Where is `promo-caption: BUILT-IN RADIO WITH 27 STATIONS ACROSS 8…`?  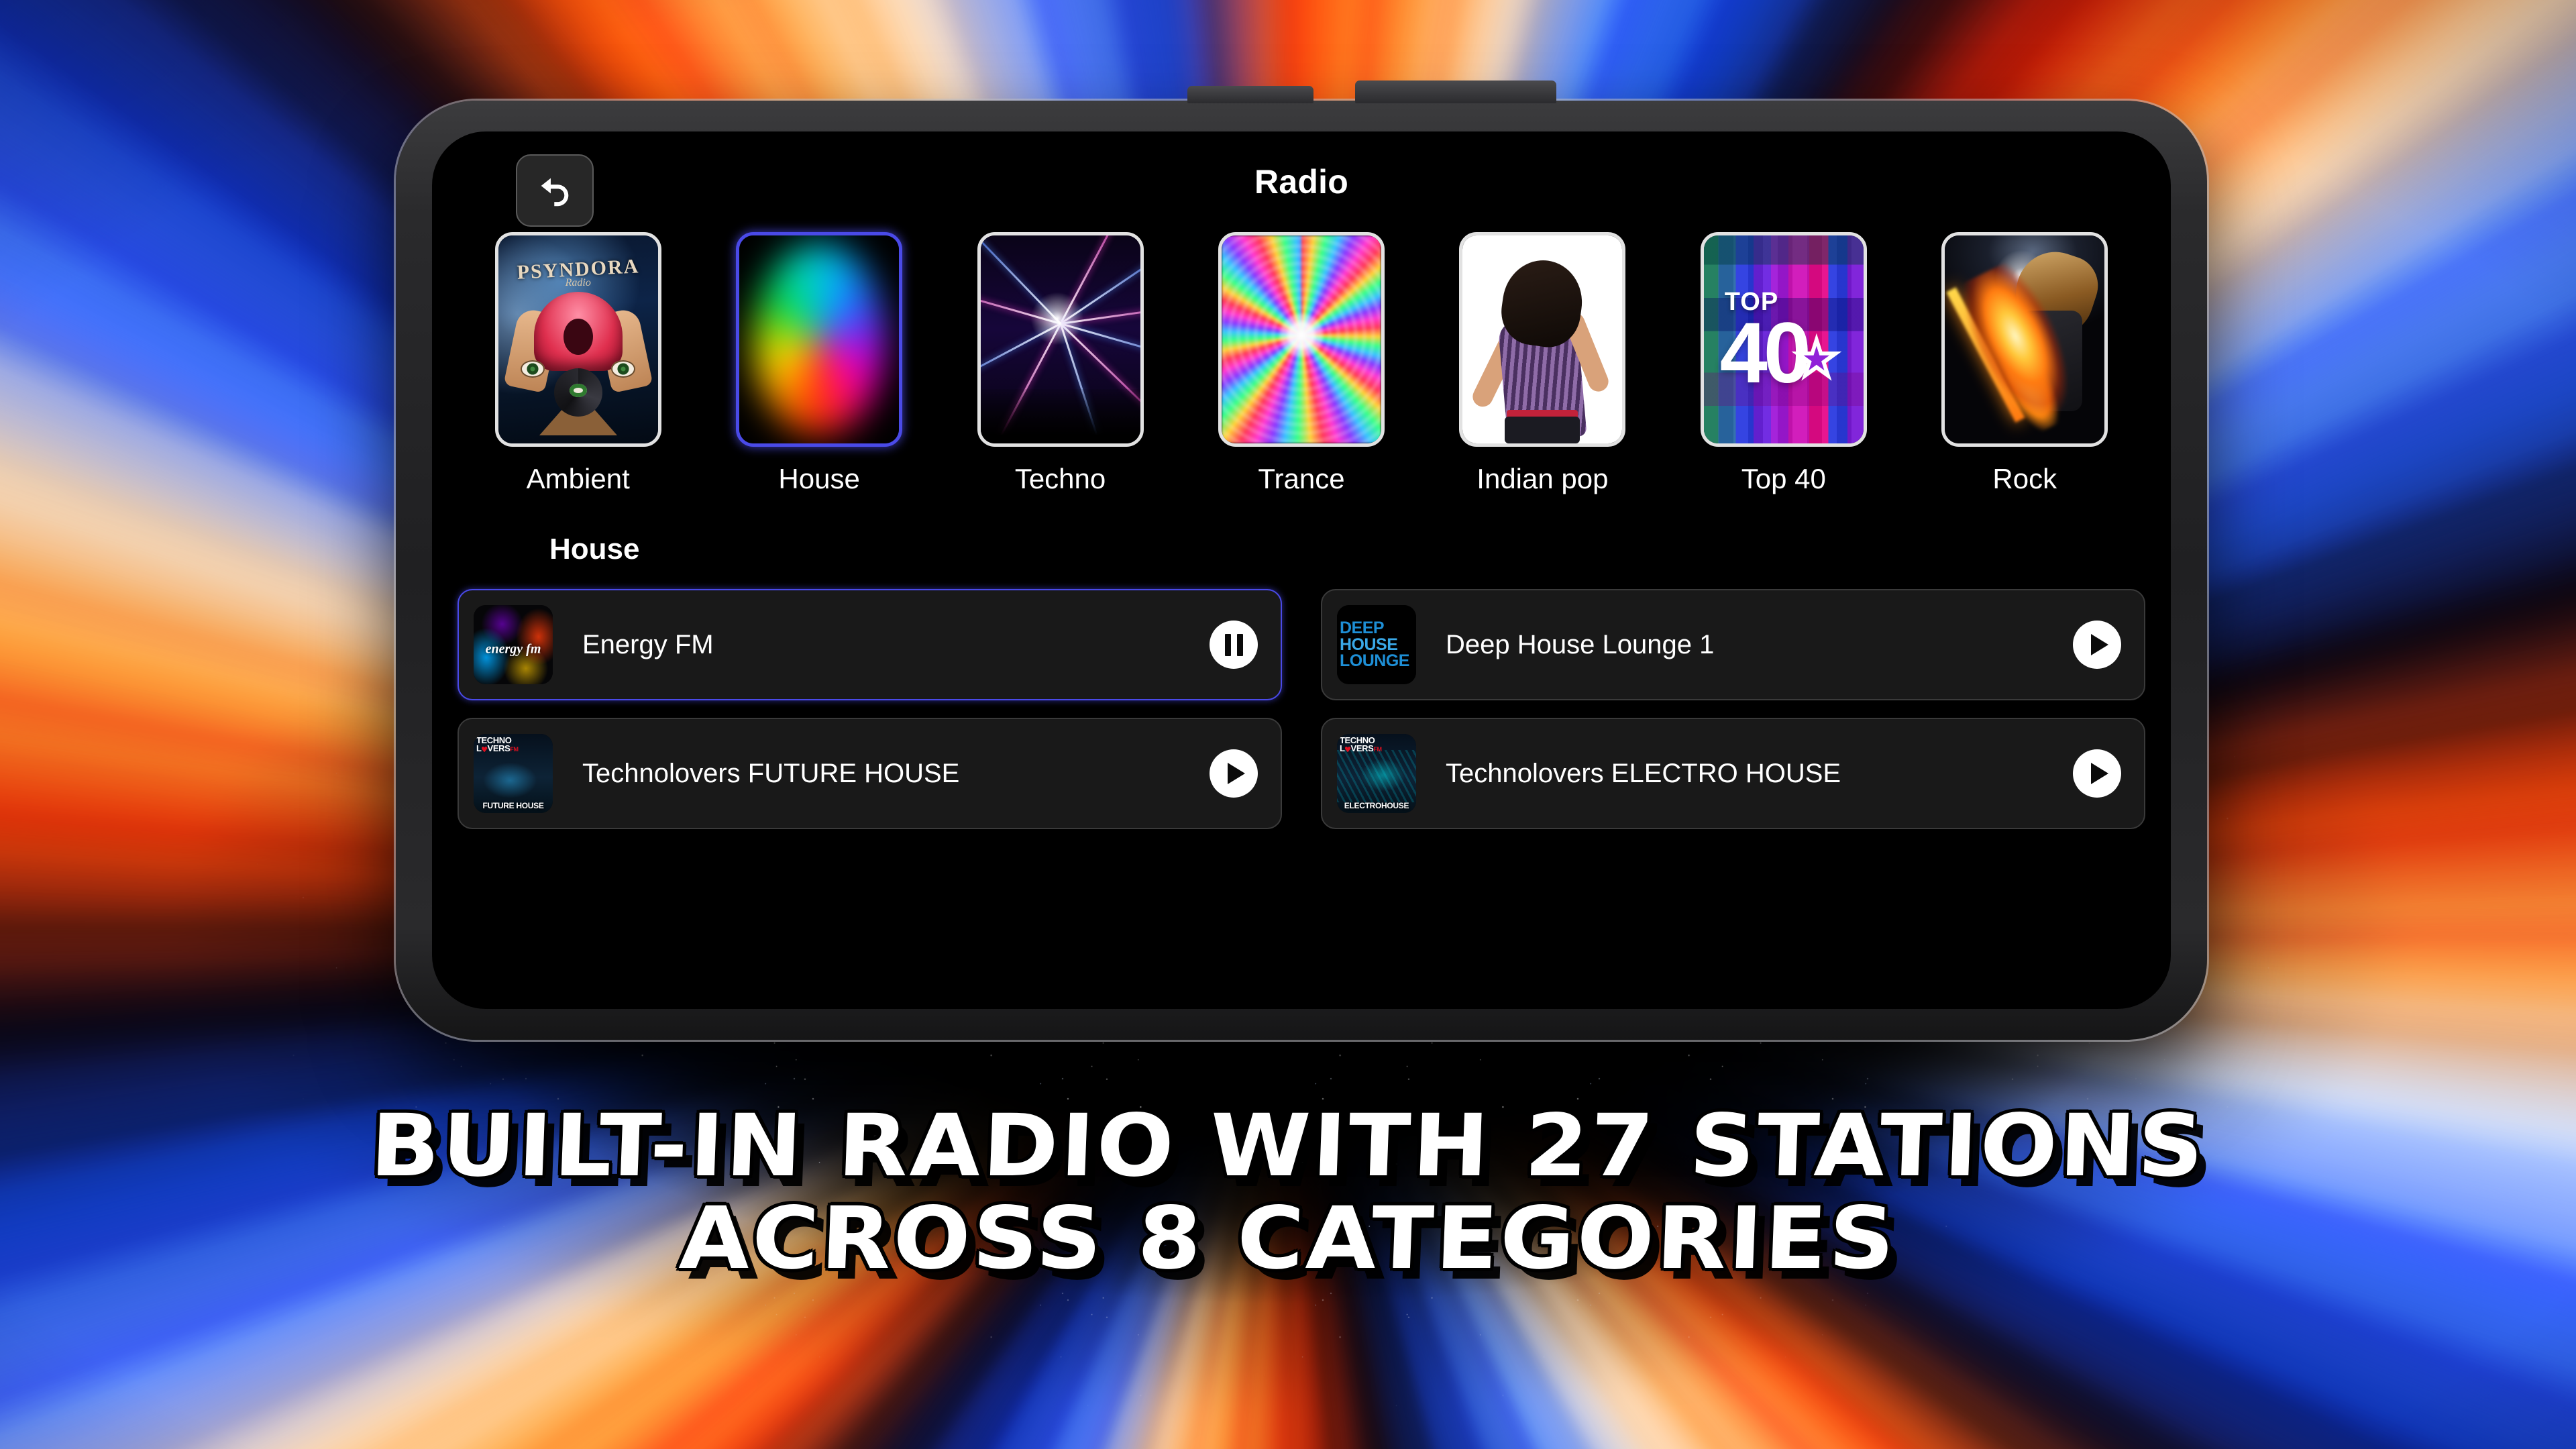
promo-caption: BUILT-IN RADIO WITH 27 STATIONS ACROSS 8… is located at coordinates (1288, 1192).